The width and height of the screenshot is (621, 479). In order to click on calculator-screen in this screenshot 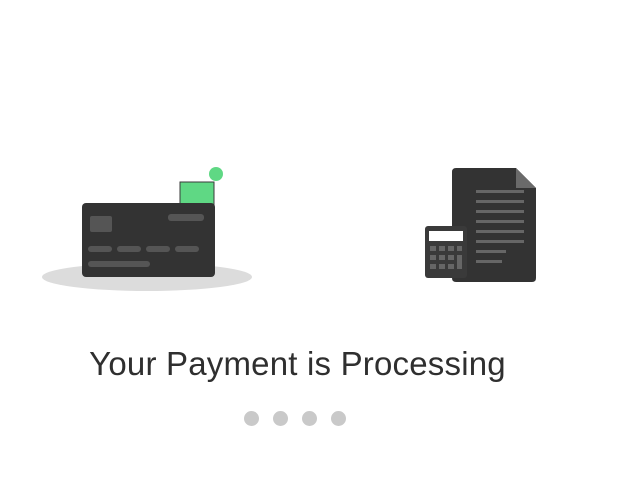, I will do `click(446, 236)`.